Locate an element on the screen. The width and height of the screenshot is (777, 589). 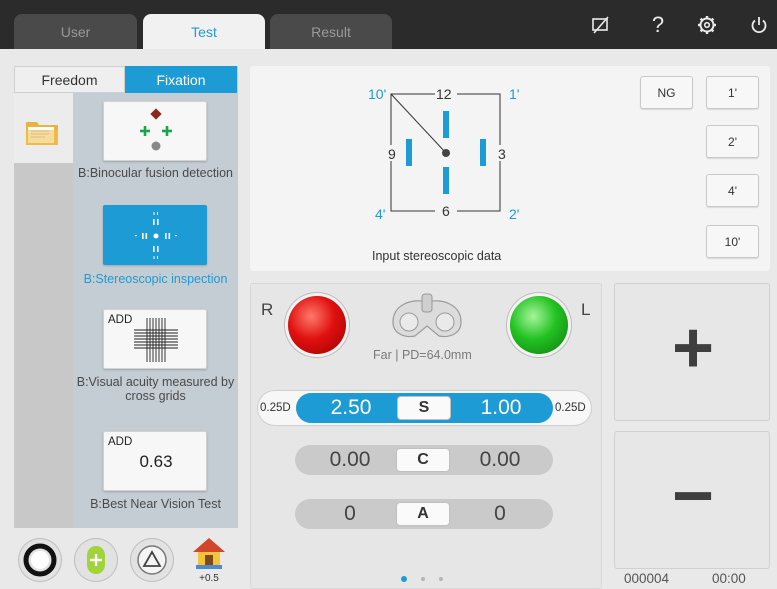
sphere-left-value: 1.00 is located at coordinates (501, 408).